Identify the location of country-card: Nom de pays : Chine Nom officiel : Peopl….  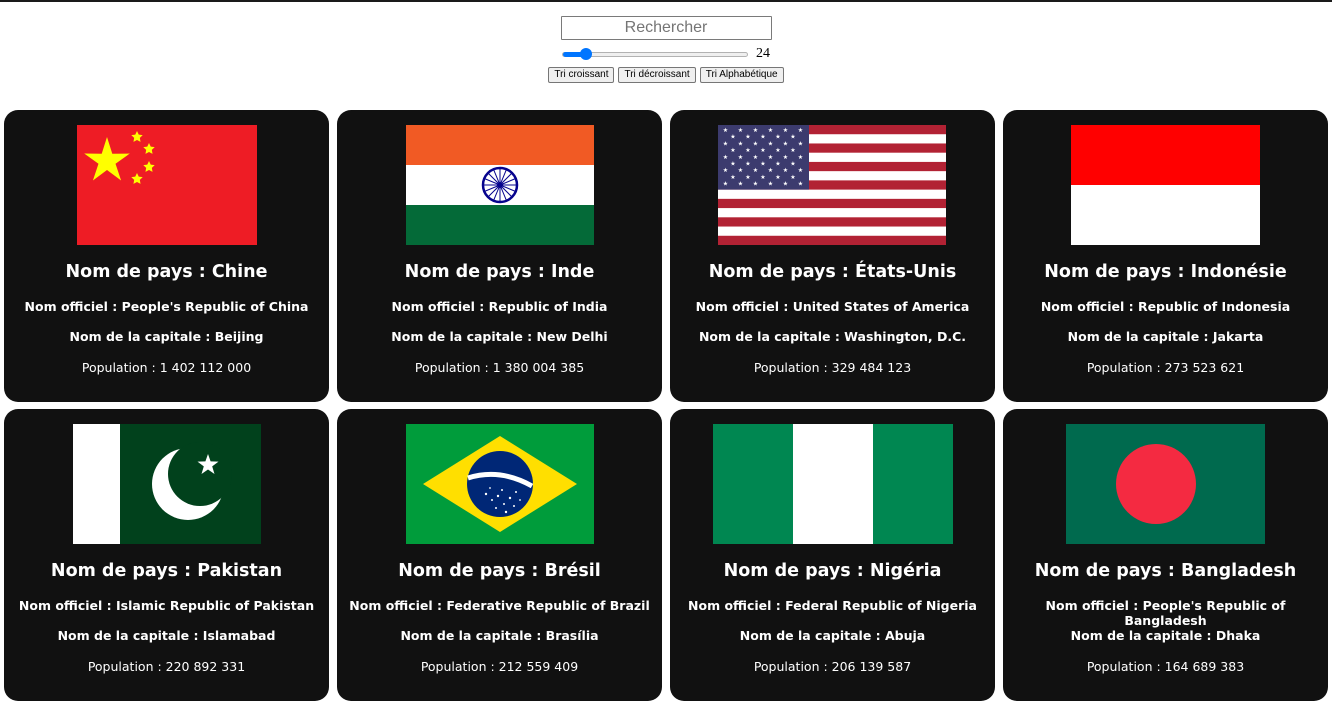
(166, 256).